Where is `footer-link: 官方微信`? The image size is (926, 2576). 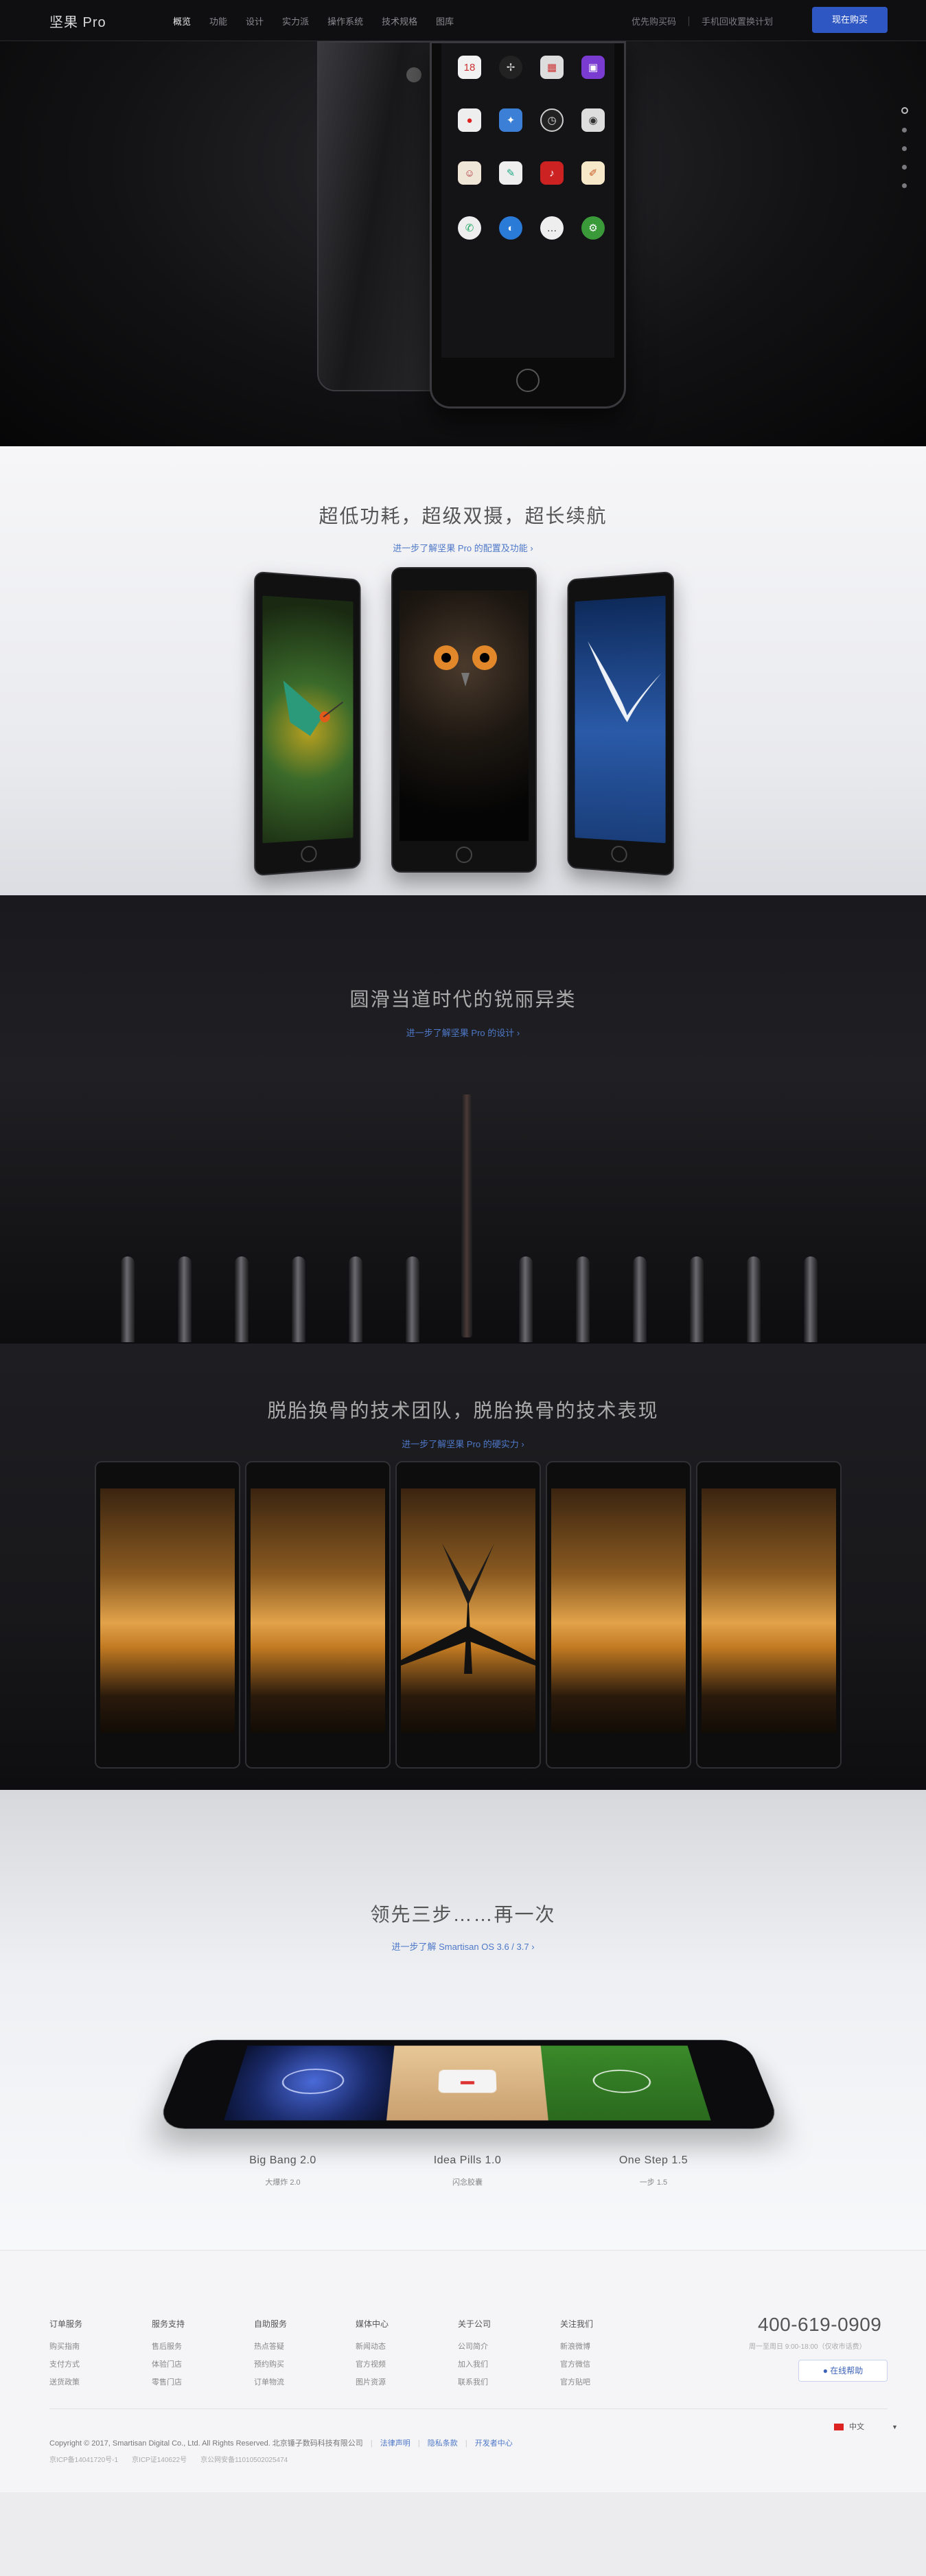
footer-link: 官方微信 is located at coordinates (576, 2363).